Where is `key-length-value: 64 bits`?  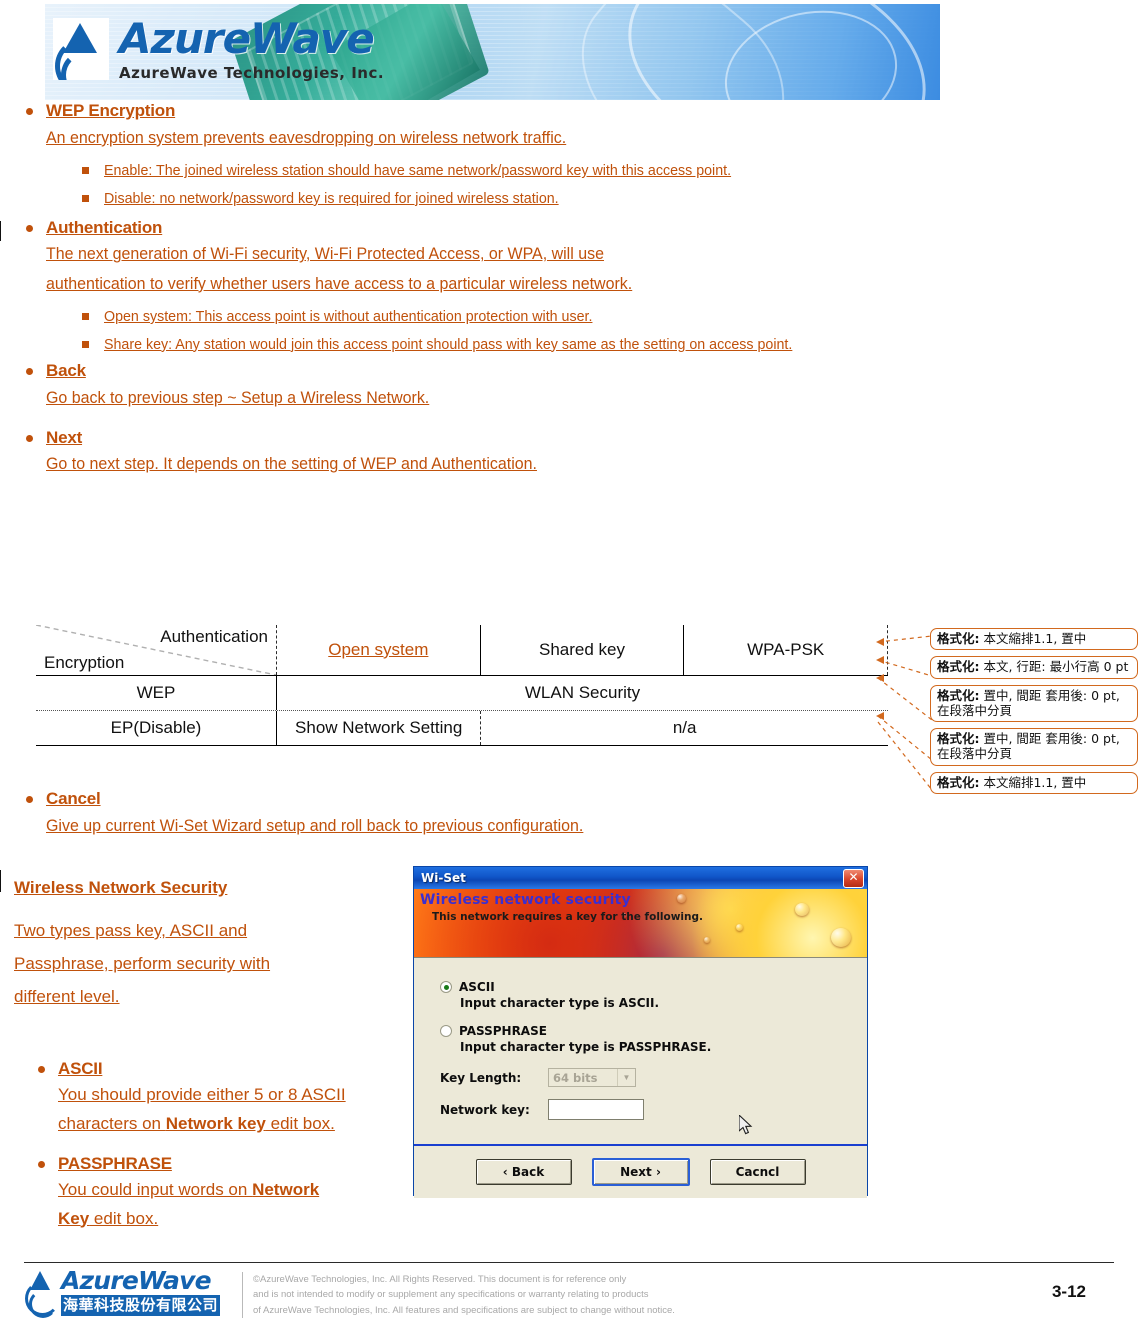
key-length-value: 64 bits is located at coordinates (575, 1077).